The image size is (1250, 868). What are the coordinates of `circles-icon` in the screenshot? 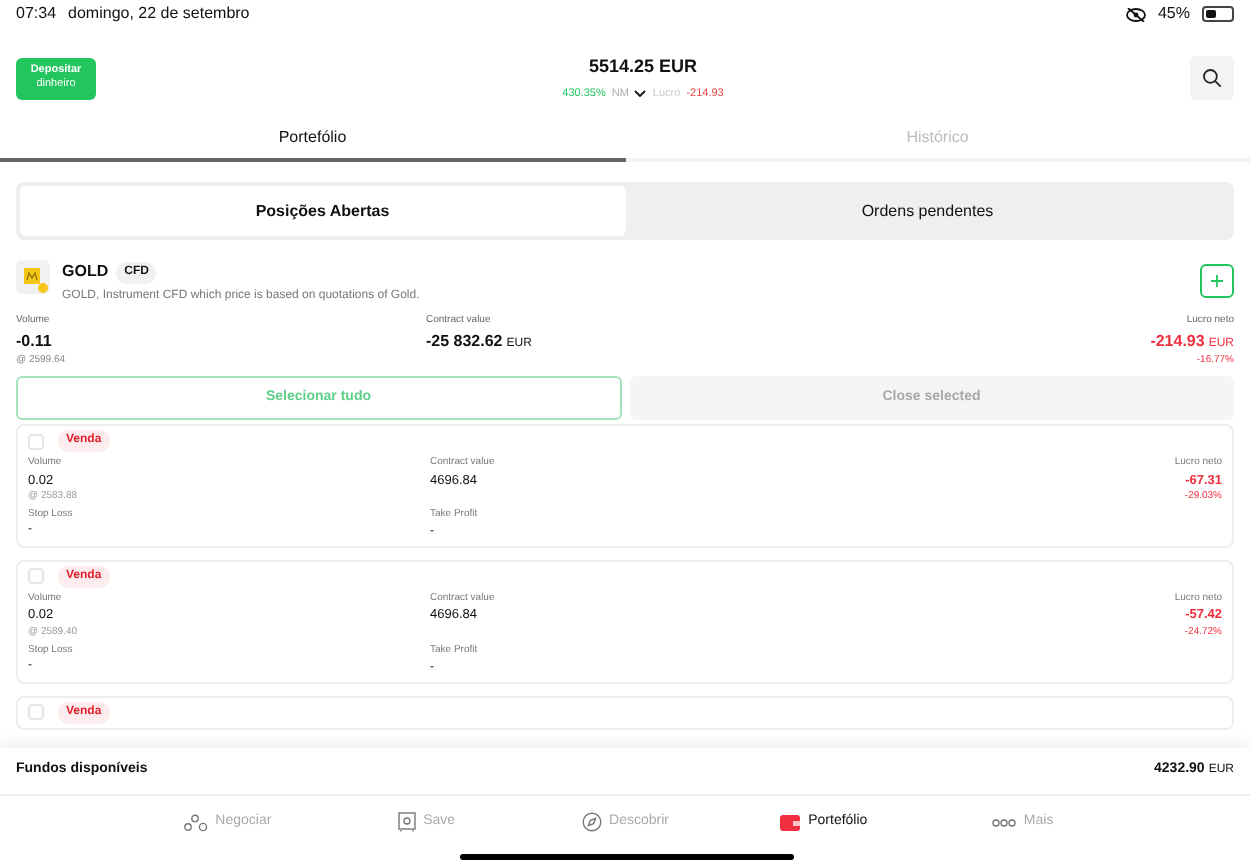 It's located at (195, 822).